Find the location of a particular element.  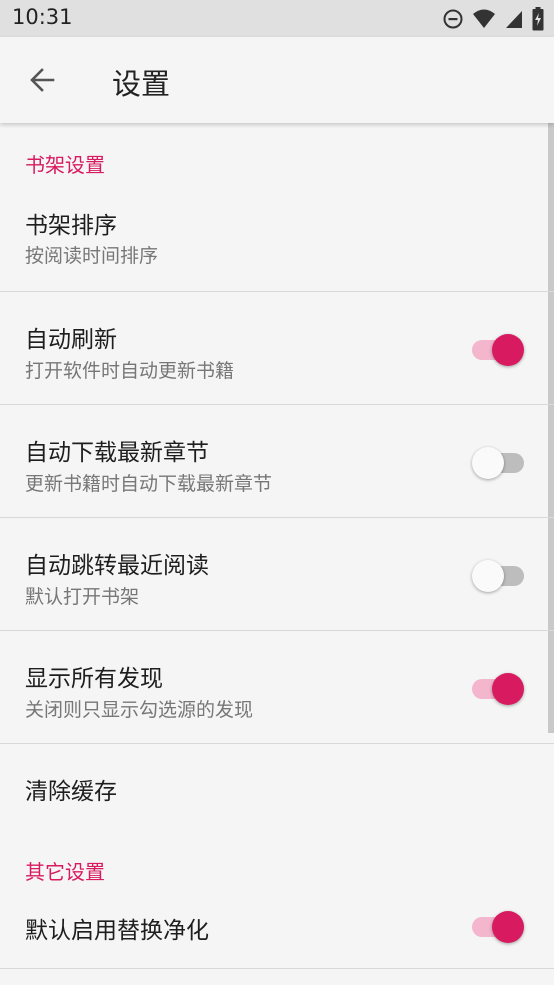

page-title: 设置 is located at coordinates (141, 84).